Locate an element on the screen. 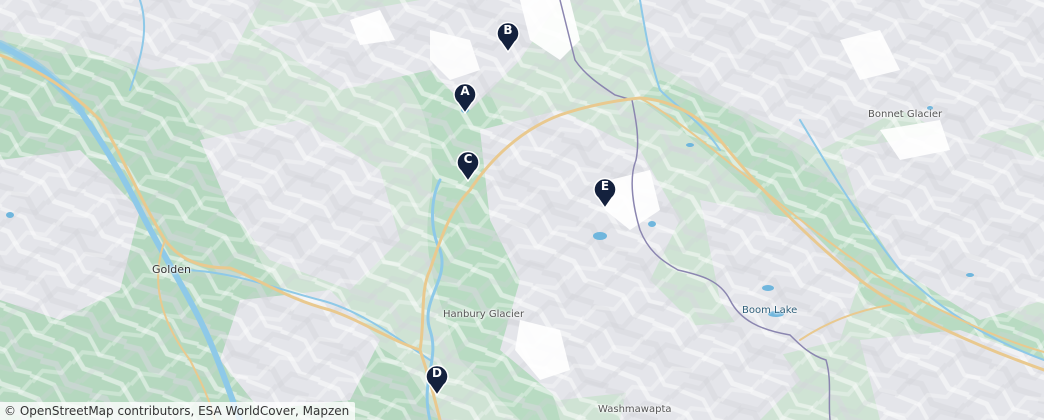 The image size is (1044, 420). map-marker-c: C is located at coordinates (468, 164).